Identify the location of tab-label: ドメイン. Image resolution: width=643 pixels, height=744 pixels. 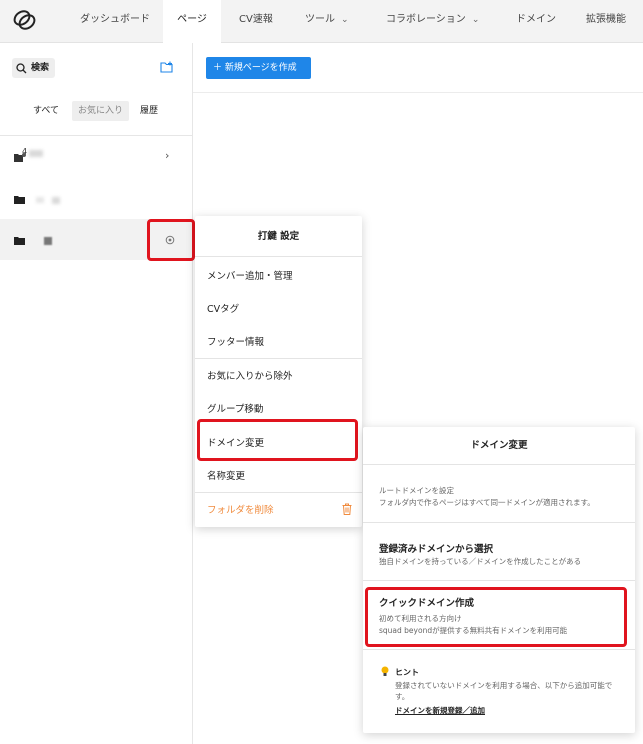
(536, 19).